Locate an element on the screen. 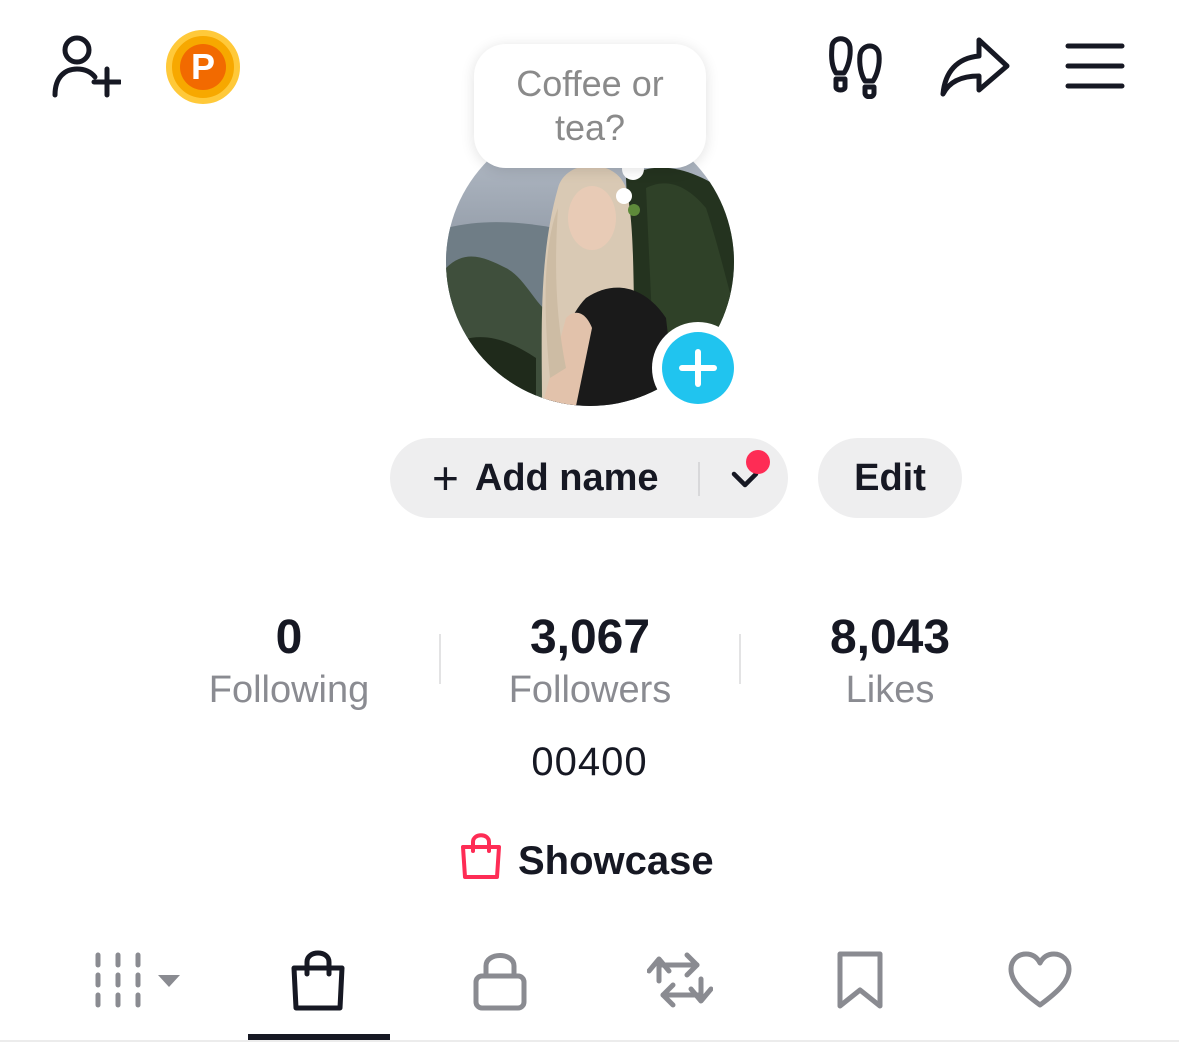 The image size is (1179, 1045). stat-followers: 3,067 Followers is located at coordinates (590, 660).